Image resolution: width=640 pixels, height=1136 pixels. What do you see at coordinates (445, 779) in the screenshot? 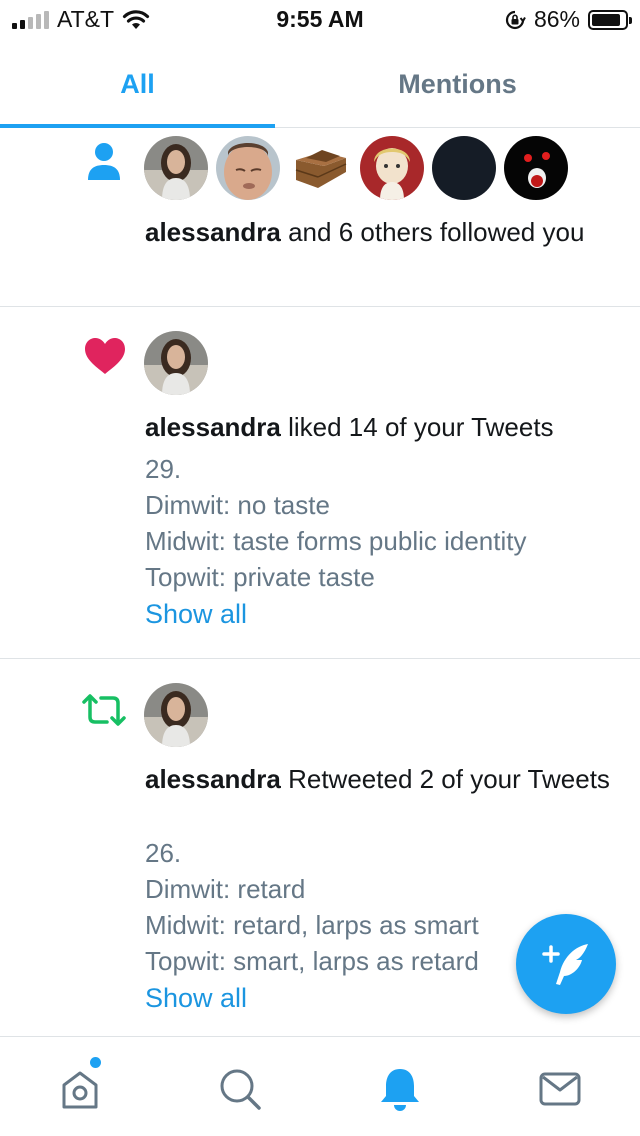
I see `notification-action: Retweeted 2 of your Tweets` at bounding box center [445, 779].